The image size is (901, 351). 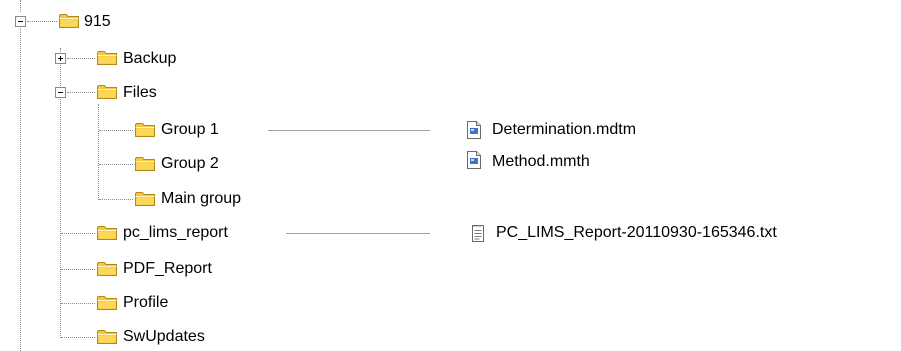 I want to click on tree-item-main-group: Main group, so click(x=201, y=199).